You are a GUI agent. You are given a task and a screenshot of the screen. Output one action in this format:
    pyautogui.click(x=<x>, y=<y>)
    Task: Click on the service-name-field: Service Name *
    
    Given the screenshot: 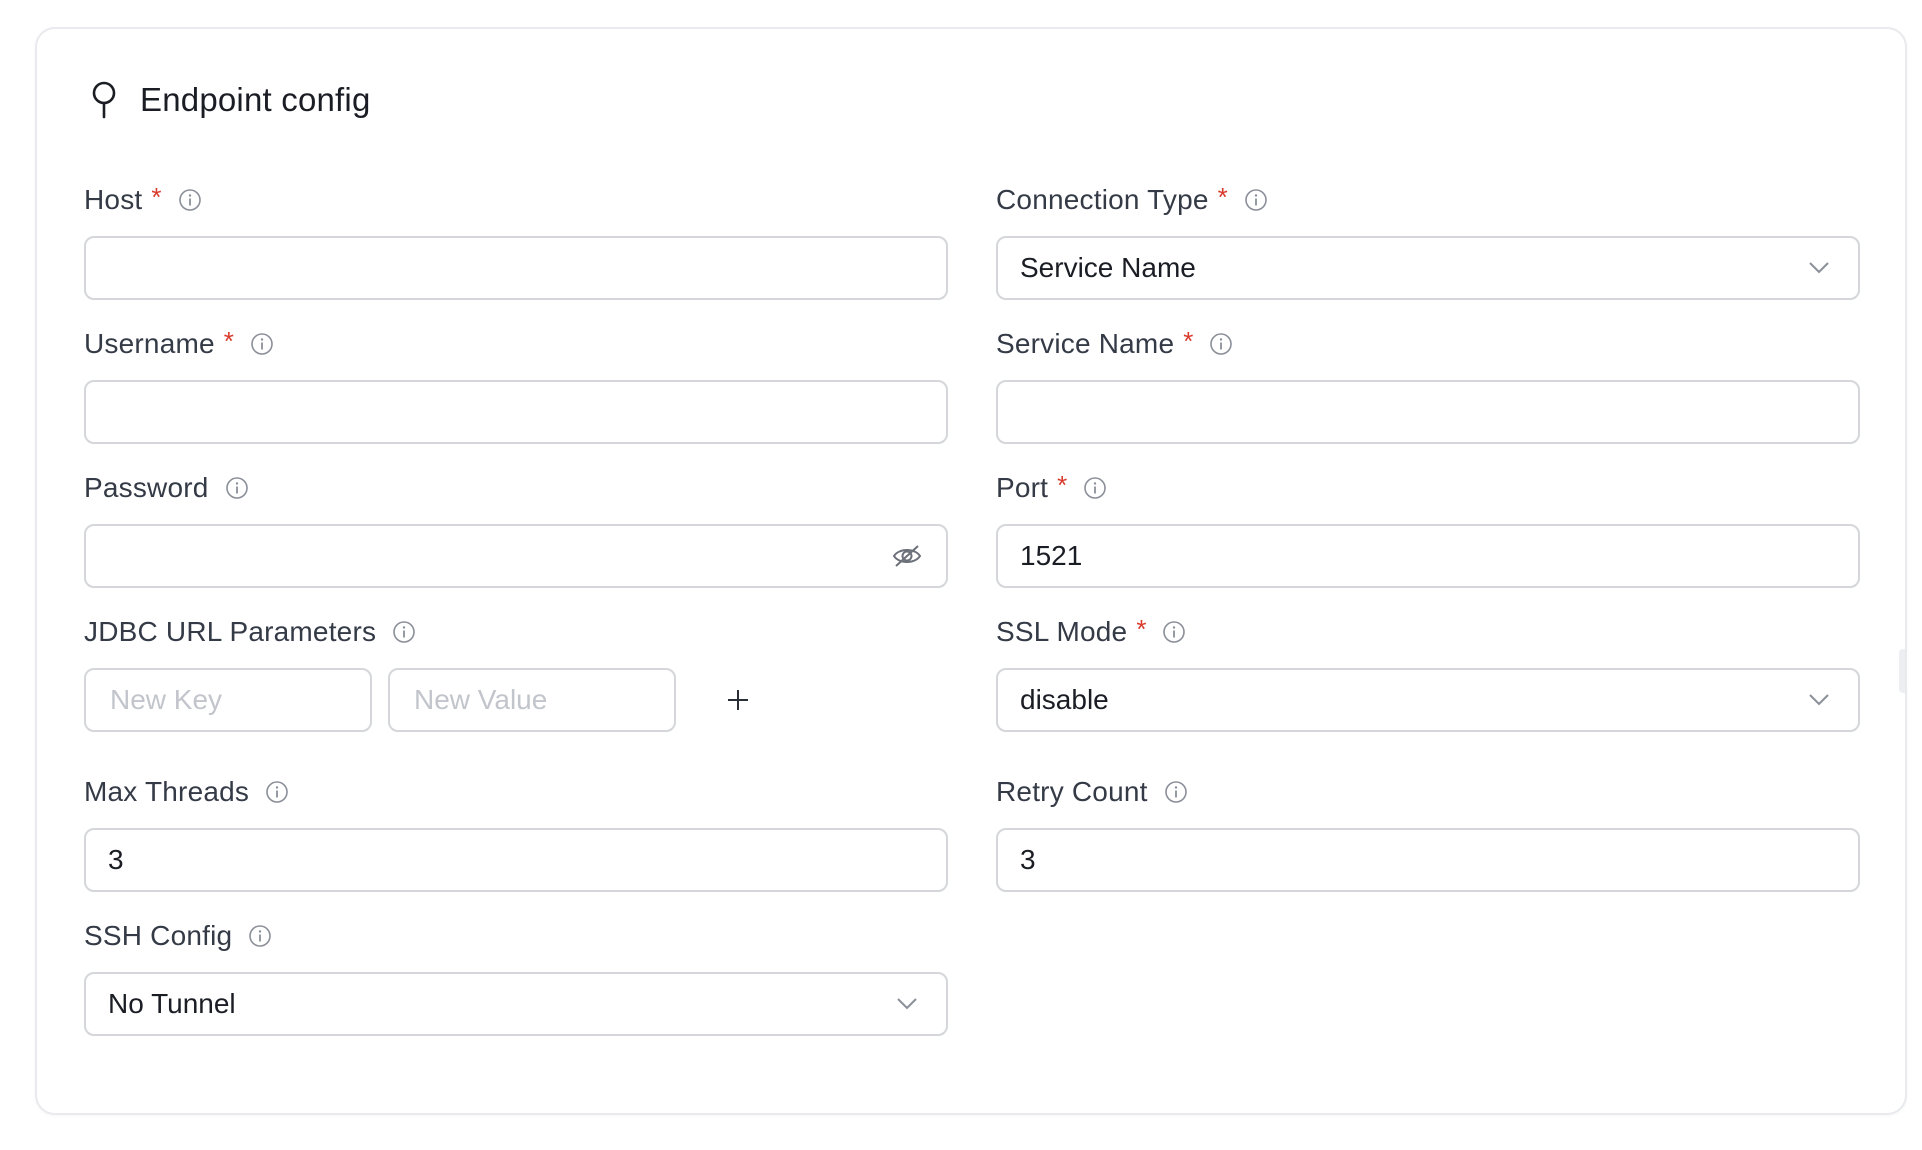 What is the action you would take?
    pyautogui.click(x=1428, y=385)
    